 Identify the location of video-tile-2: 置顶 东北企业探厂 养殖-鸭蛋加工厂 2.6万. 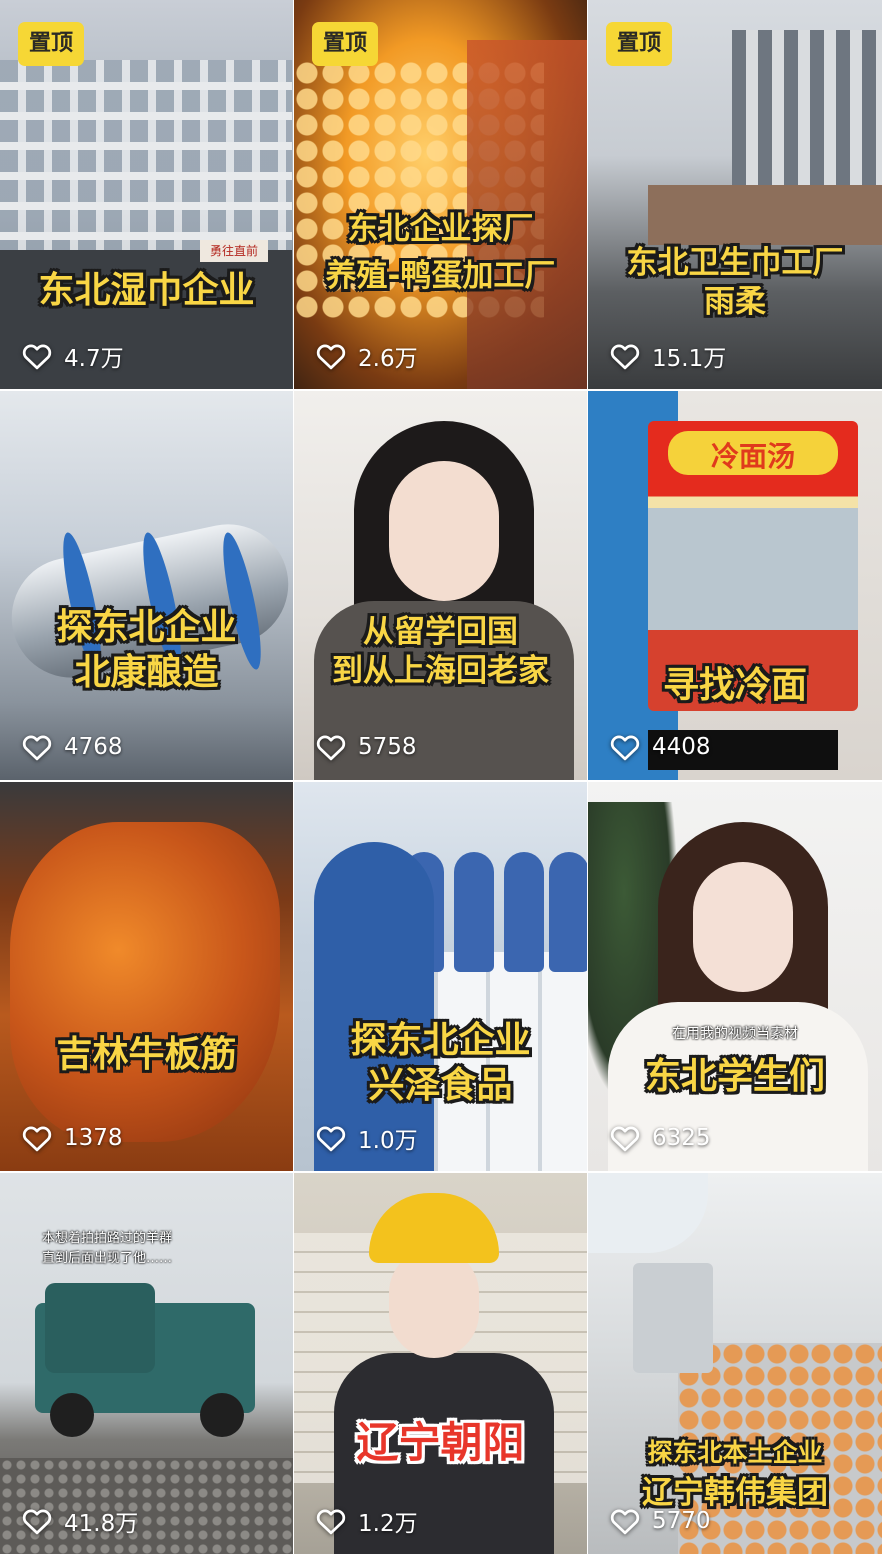
(440, 194).